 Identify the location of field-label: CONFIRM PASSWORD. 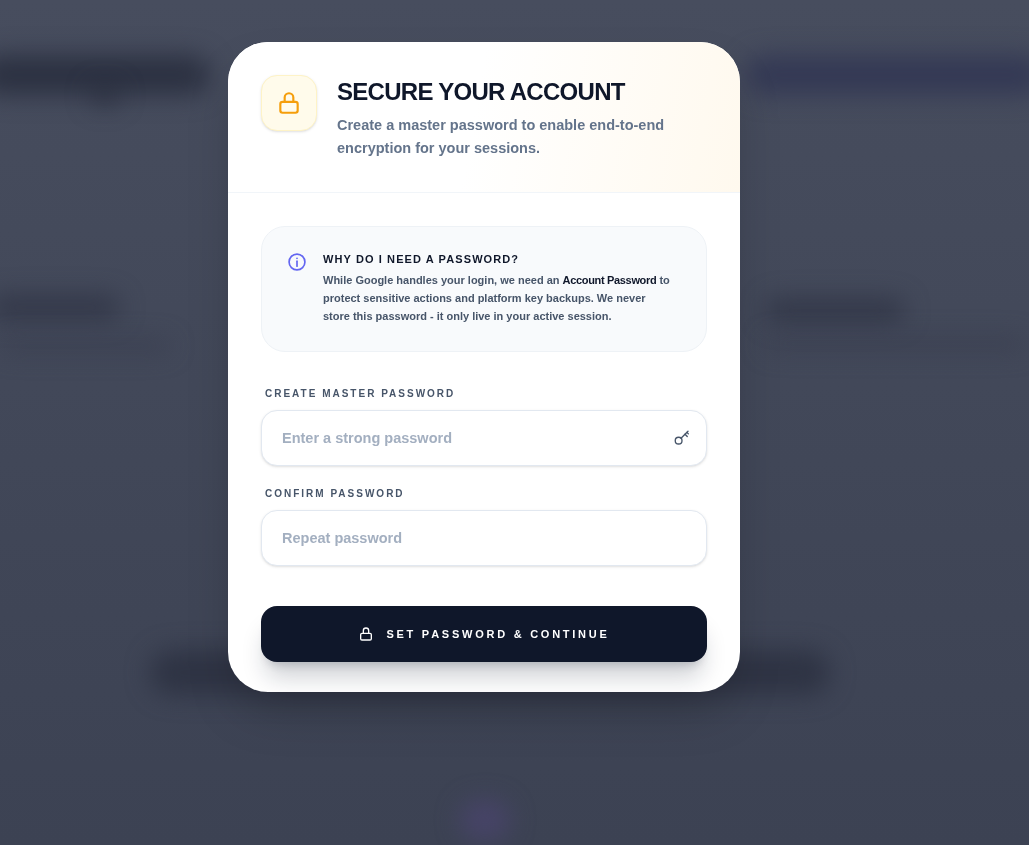
(335, 494).